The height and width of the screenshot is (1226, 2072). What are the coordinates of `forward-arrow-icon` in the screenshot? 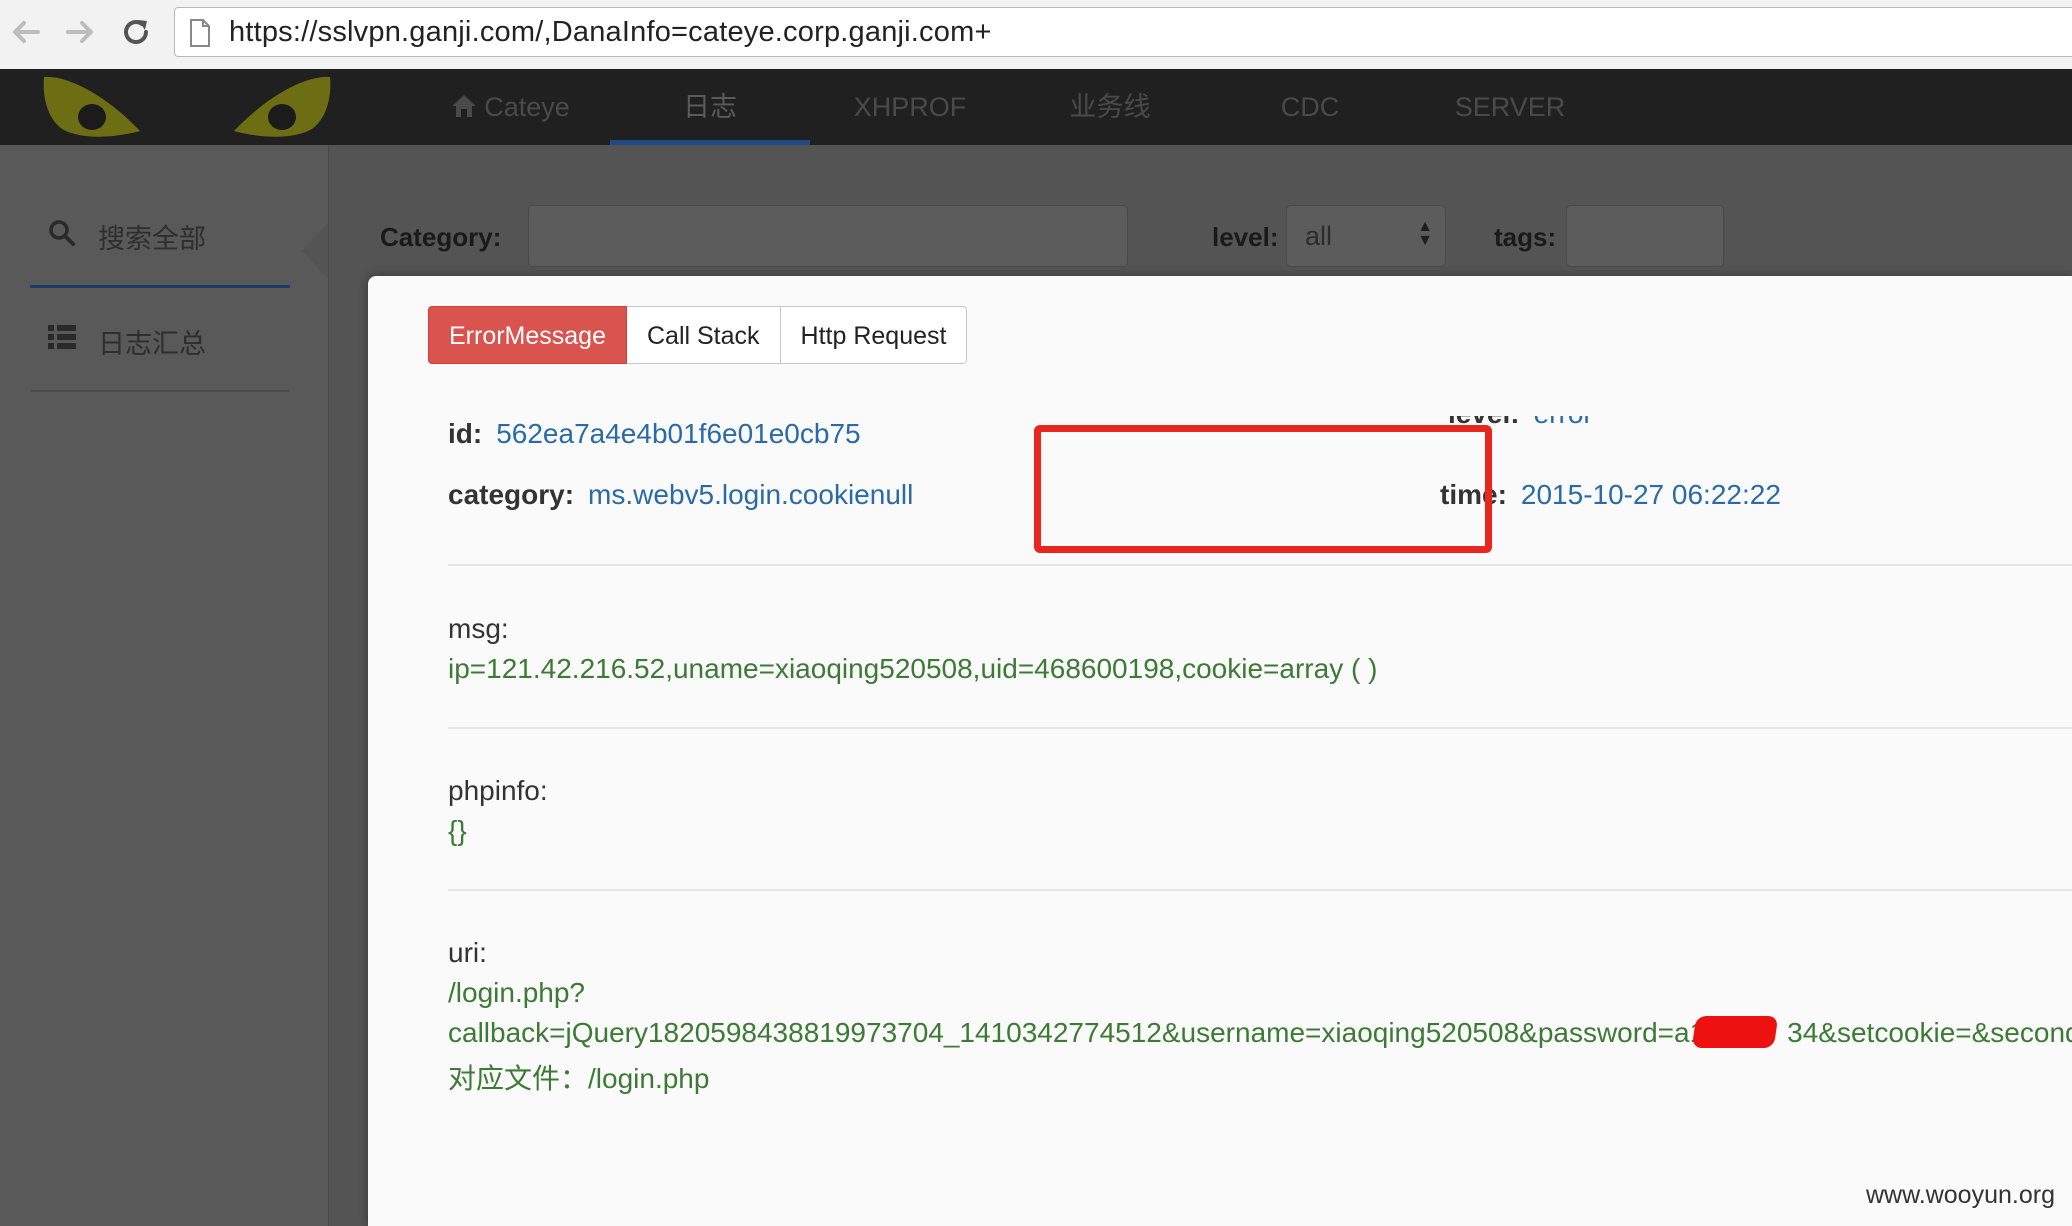 It's located at (79, 32).